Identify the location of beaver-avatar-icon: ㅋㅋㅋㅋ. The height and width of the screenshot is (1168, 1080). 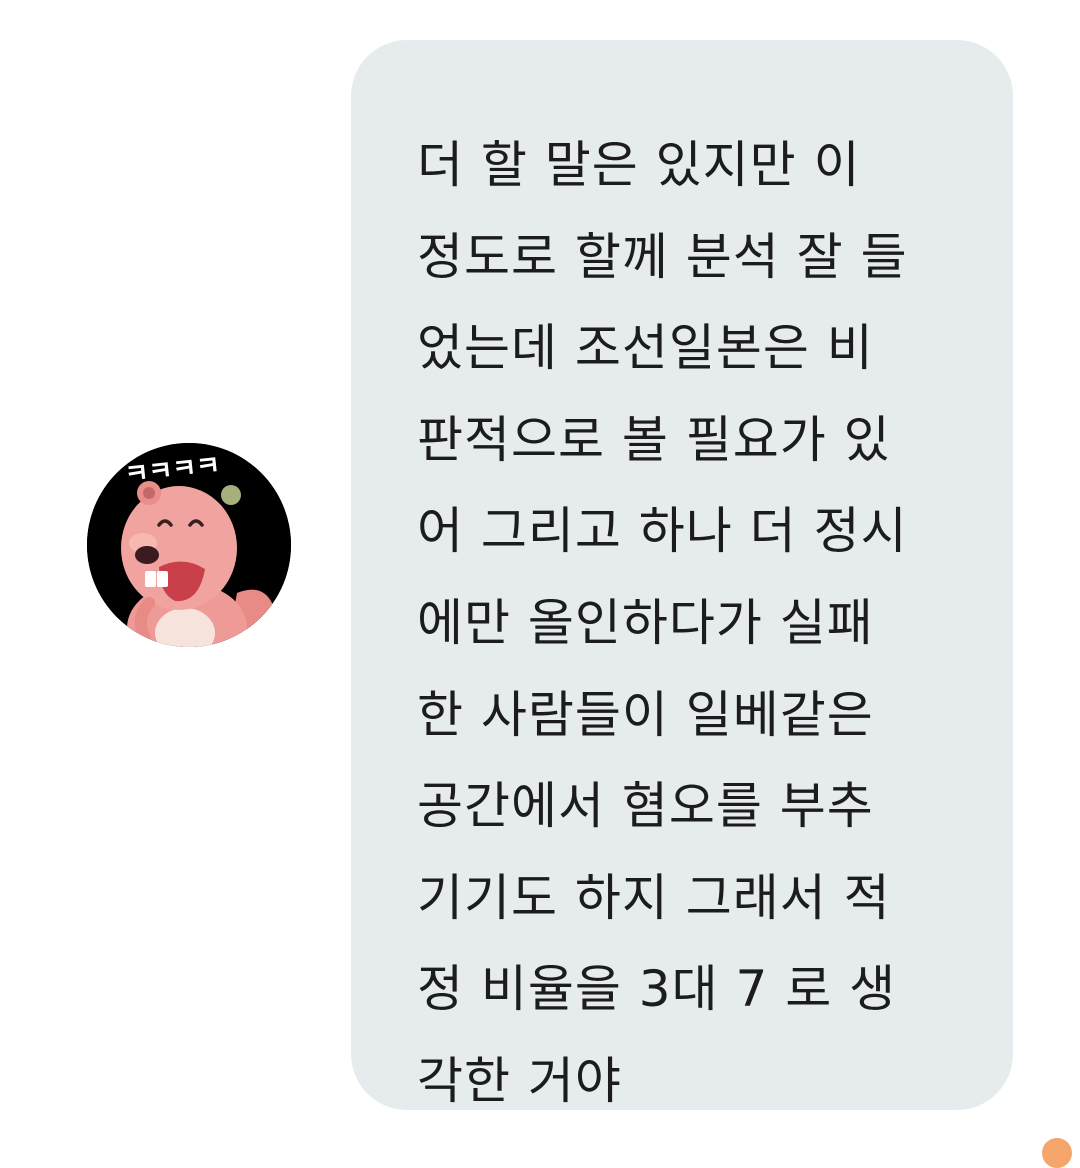
(189, 545).